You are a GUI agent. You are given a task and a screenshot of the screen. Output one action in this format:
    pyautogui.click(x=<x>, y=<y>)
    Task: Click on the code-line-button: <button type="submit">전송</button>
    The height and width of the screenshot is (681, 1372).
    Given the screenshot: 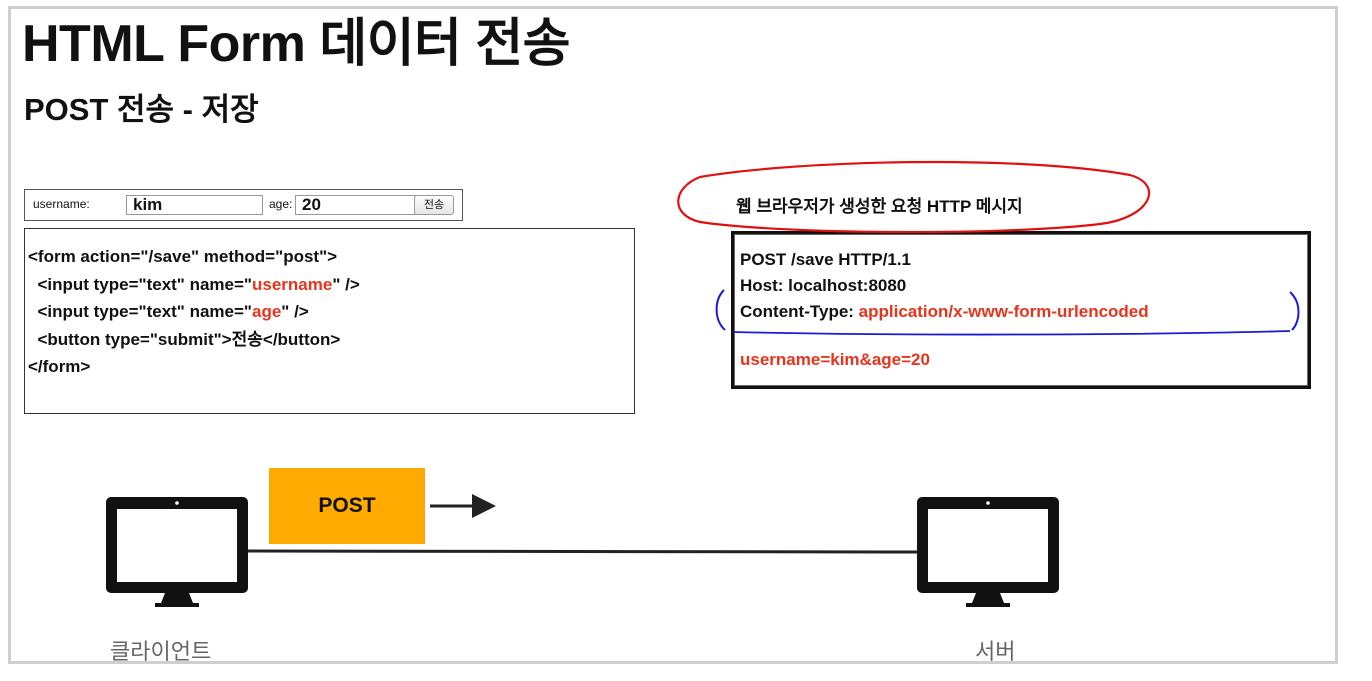 What is the action you would take?
    pyautogui.click(x=184, y=339)
    